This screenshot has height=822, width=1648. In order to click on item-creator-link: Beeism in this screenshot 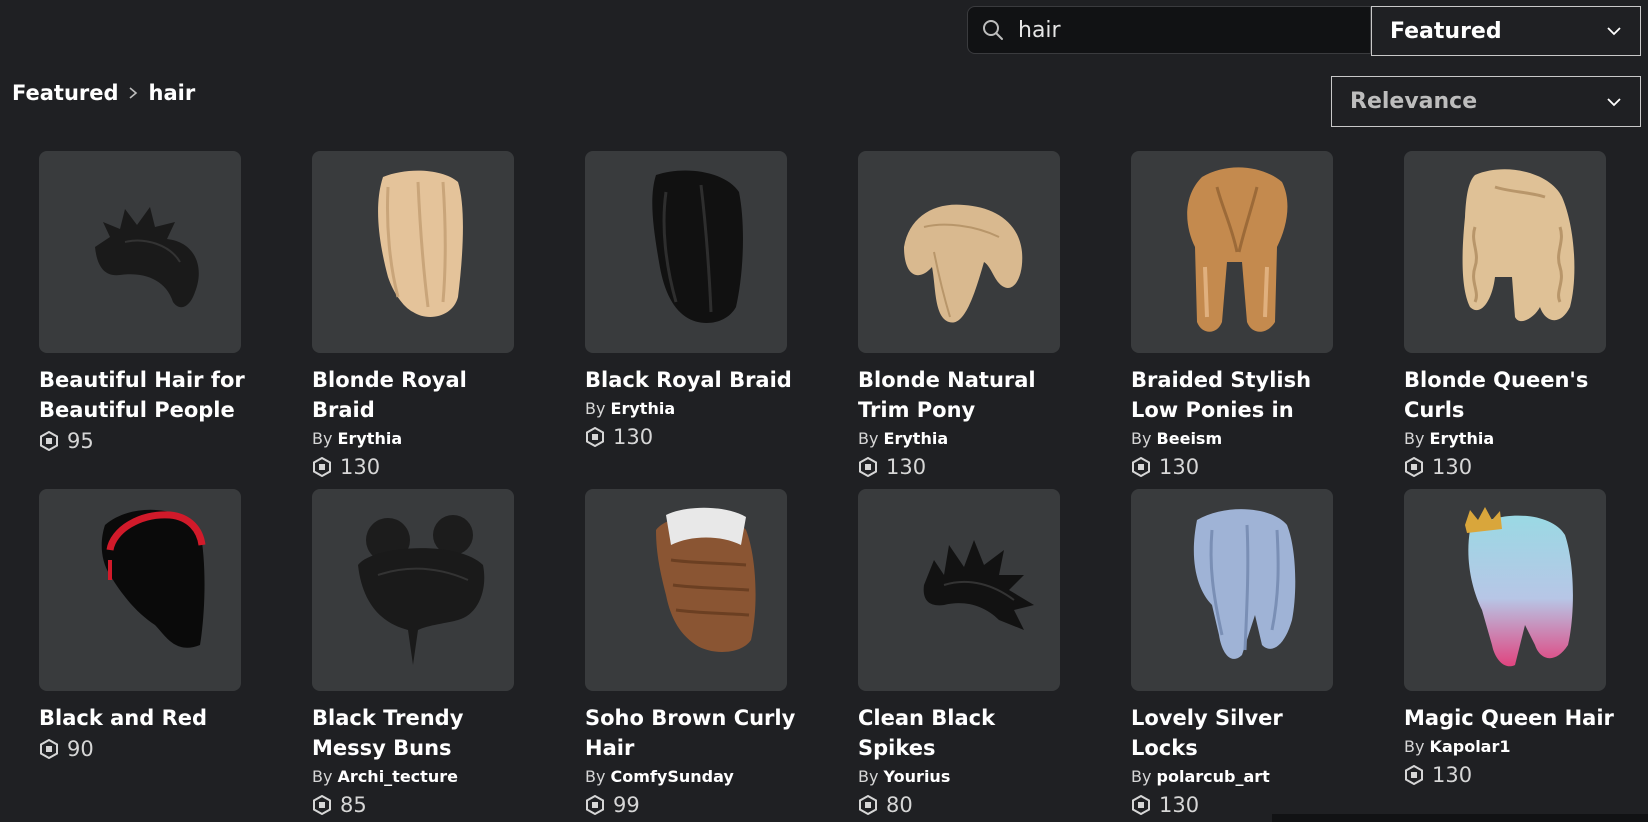, I will do `click(1190, 438)`.